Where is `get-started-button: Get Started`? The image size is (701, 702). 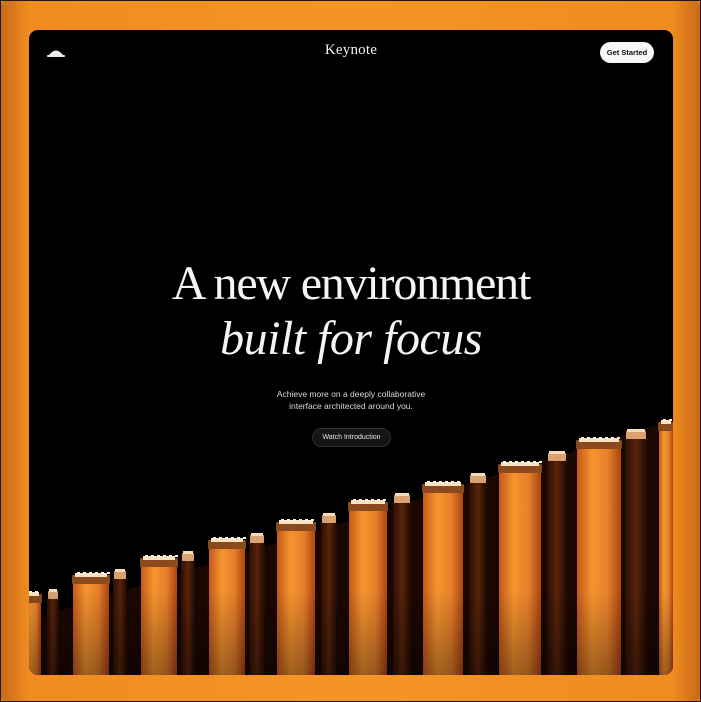
get-started-button: Get Started is located at coordinates (627, 52).